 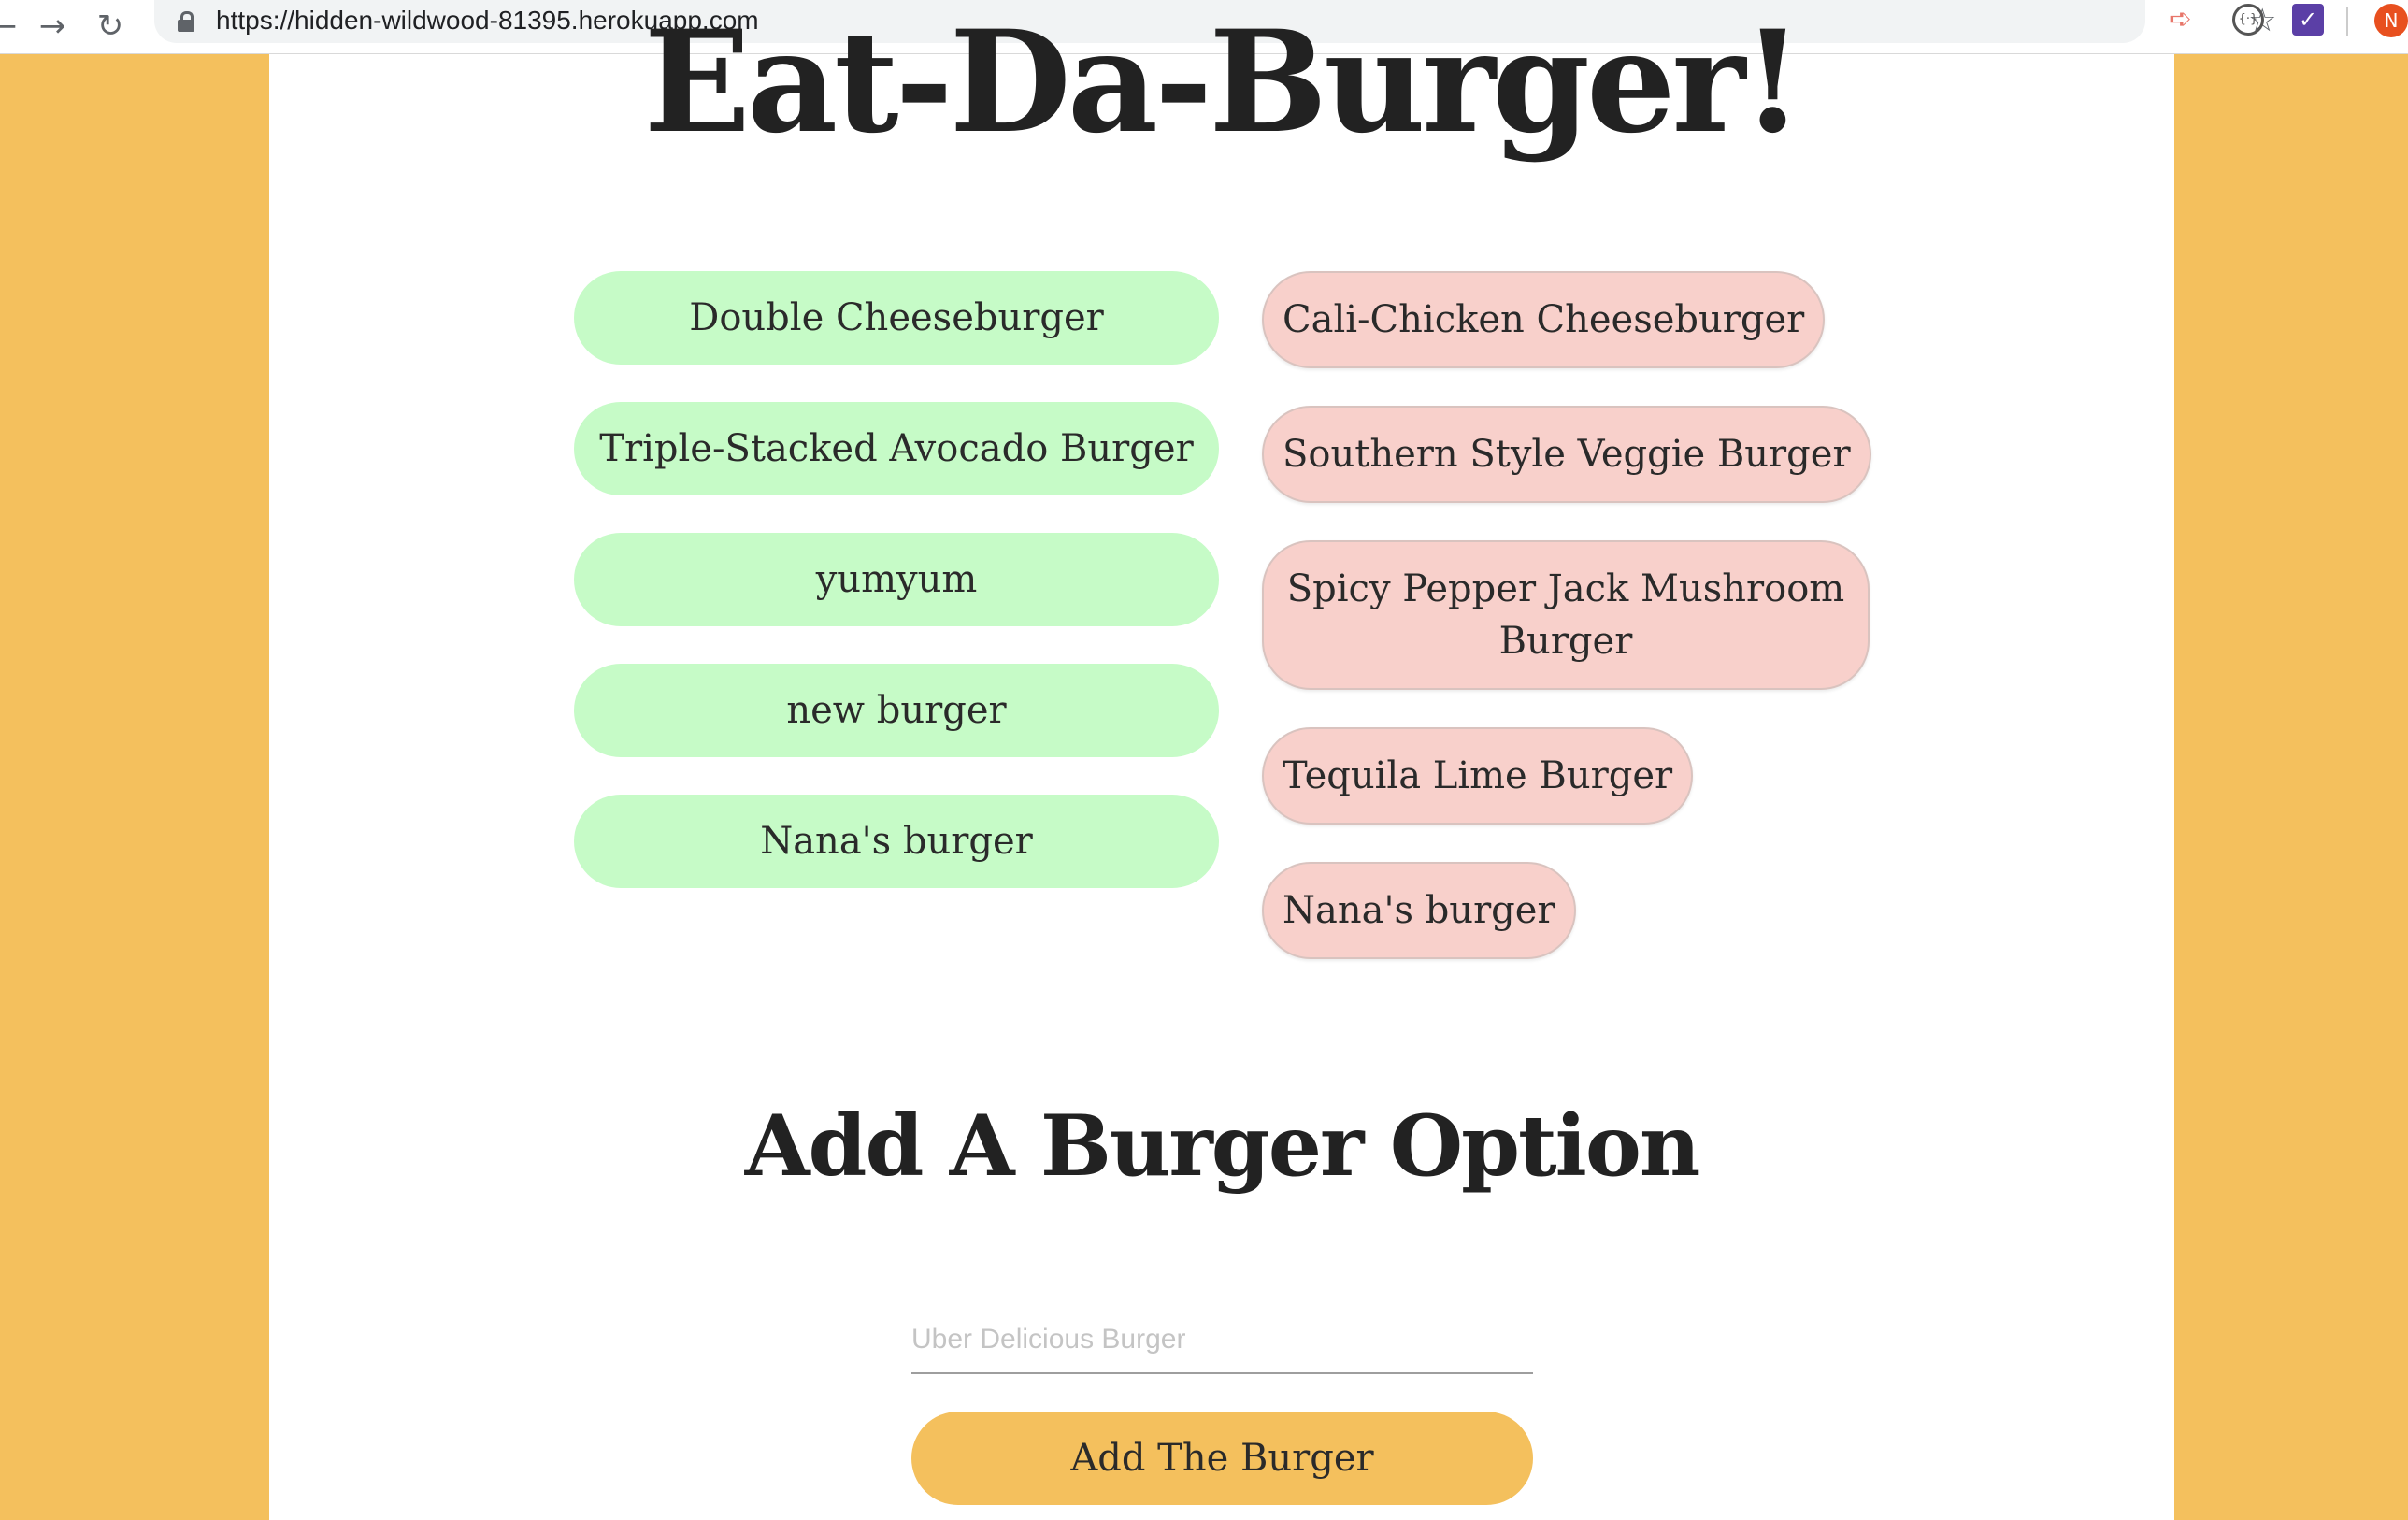 I want to click on devoured-burger-item: Tequila Lime Burger, so click(x=1478, y=776).